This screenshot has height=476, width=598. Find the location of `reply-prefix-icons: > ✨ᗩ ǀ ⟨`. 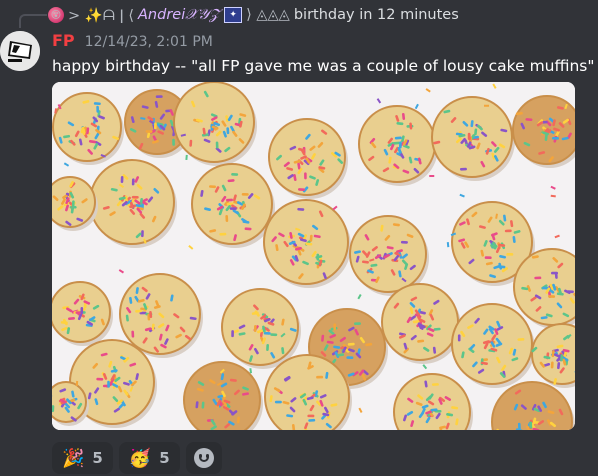

reply-prefix-icons: > ✨ᗩ ǀ ⟨ is located at coordinates (101, 15).